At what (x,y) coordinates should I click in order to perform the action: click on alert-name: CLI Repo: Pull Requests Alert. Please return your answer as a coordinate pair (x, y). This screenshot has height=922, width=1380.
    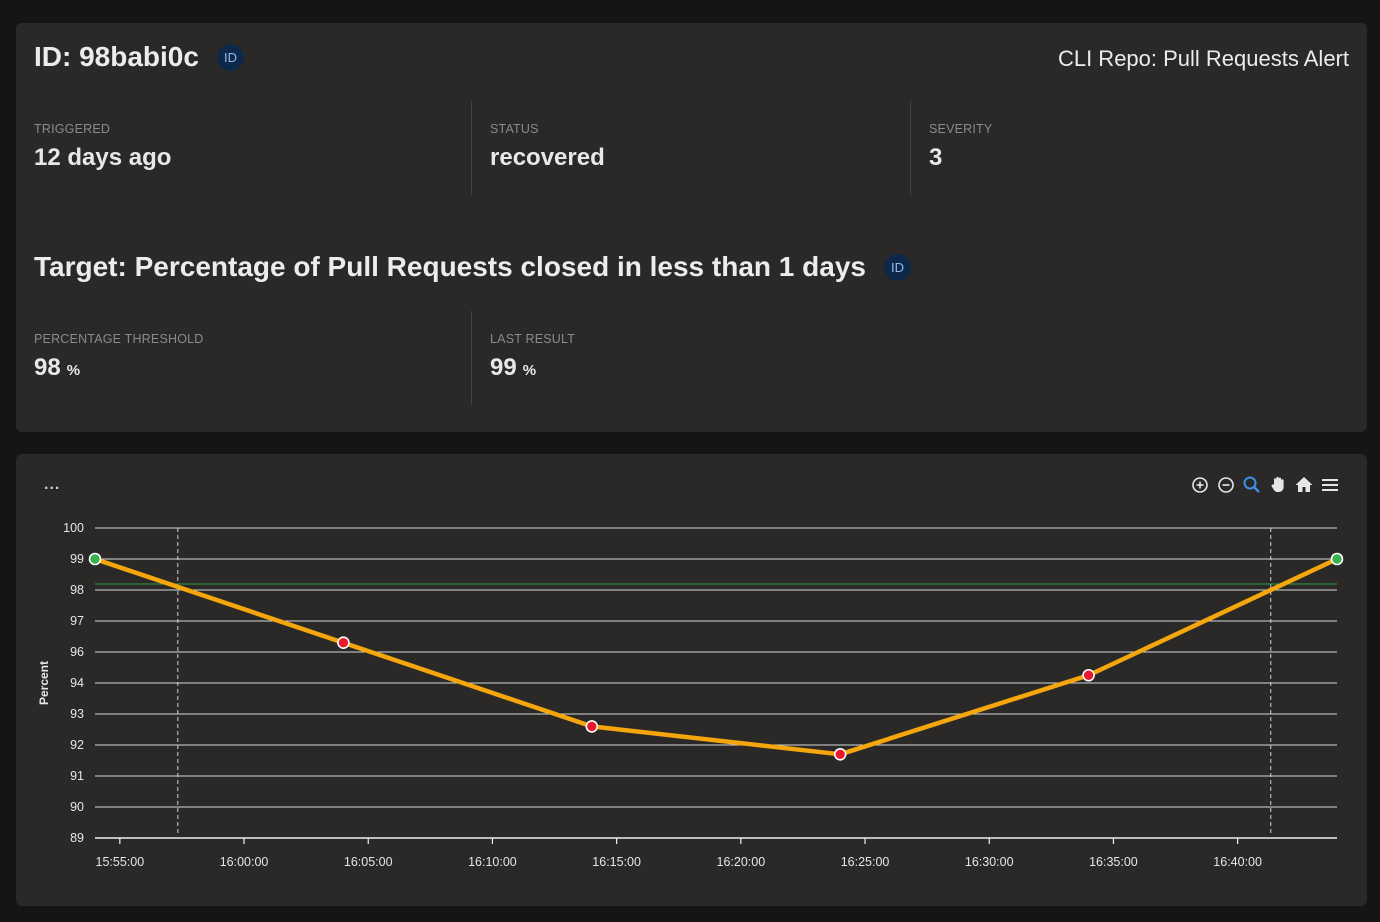
    Looking at the image, I should click on (1203, 58).